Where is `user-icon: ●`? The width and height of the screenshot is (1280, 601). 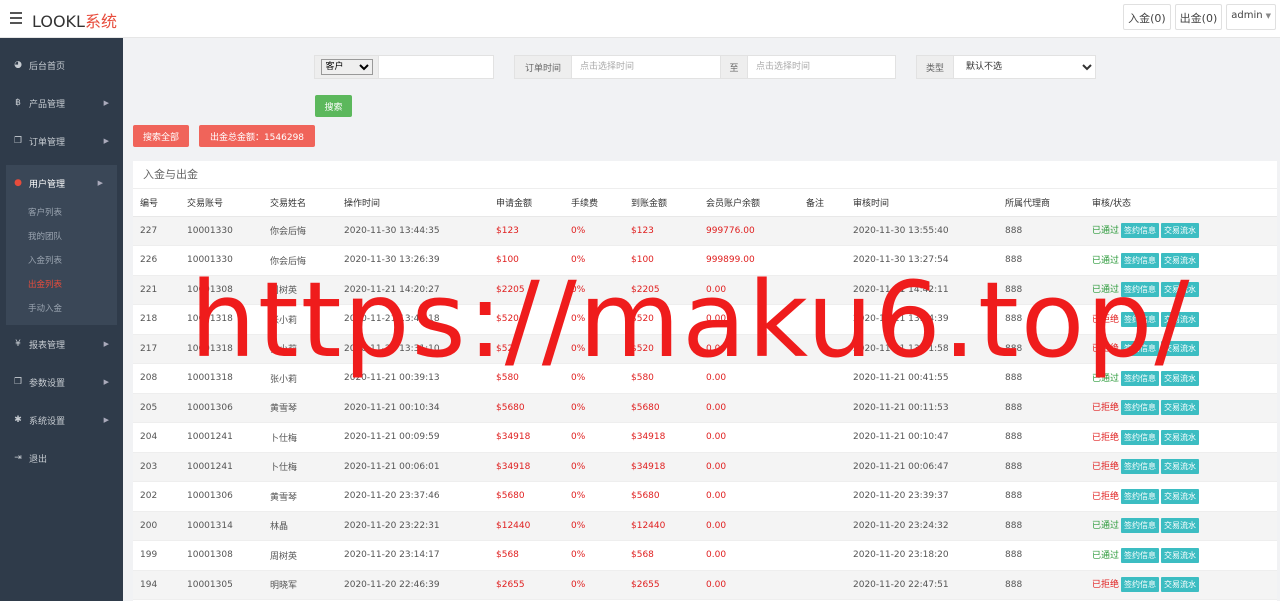
user-icon: ● is located at coordinates (18, 183).